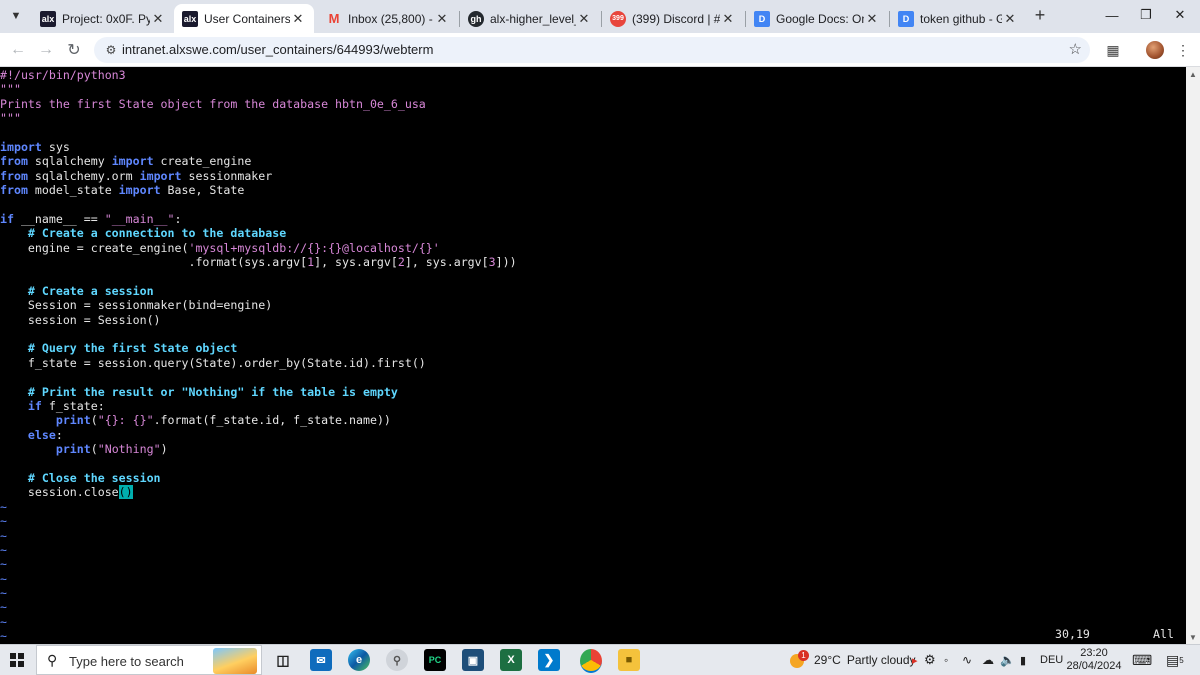 The height and width of the screenshot is (675, 1200). What do you see at coordinates (1023, 660) in the screenshot?
I see `battery-icon: ▮` at bounding box center [1023, 660].